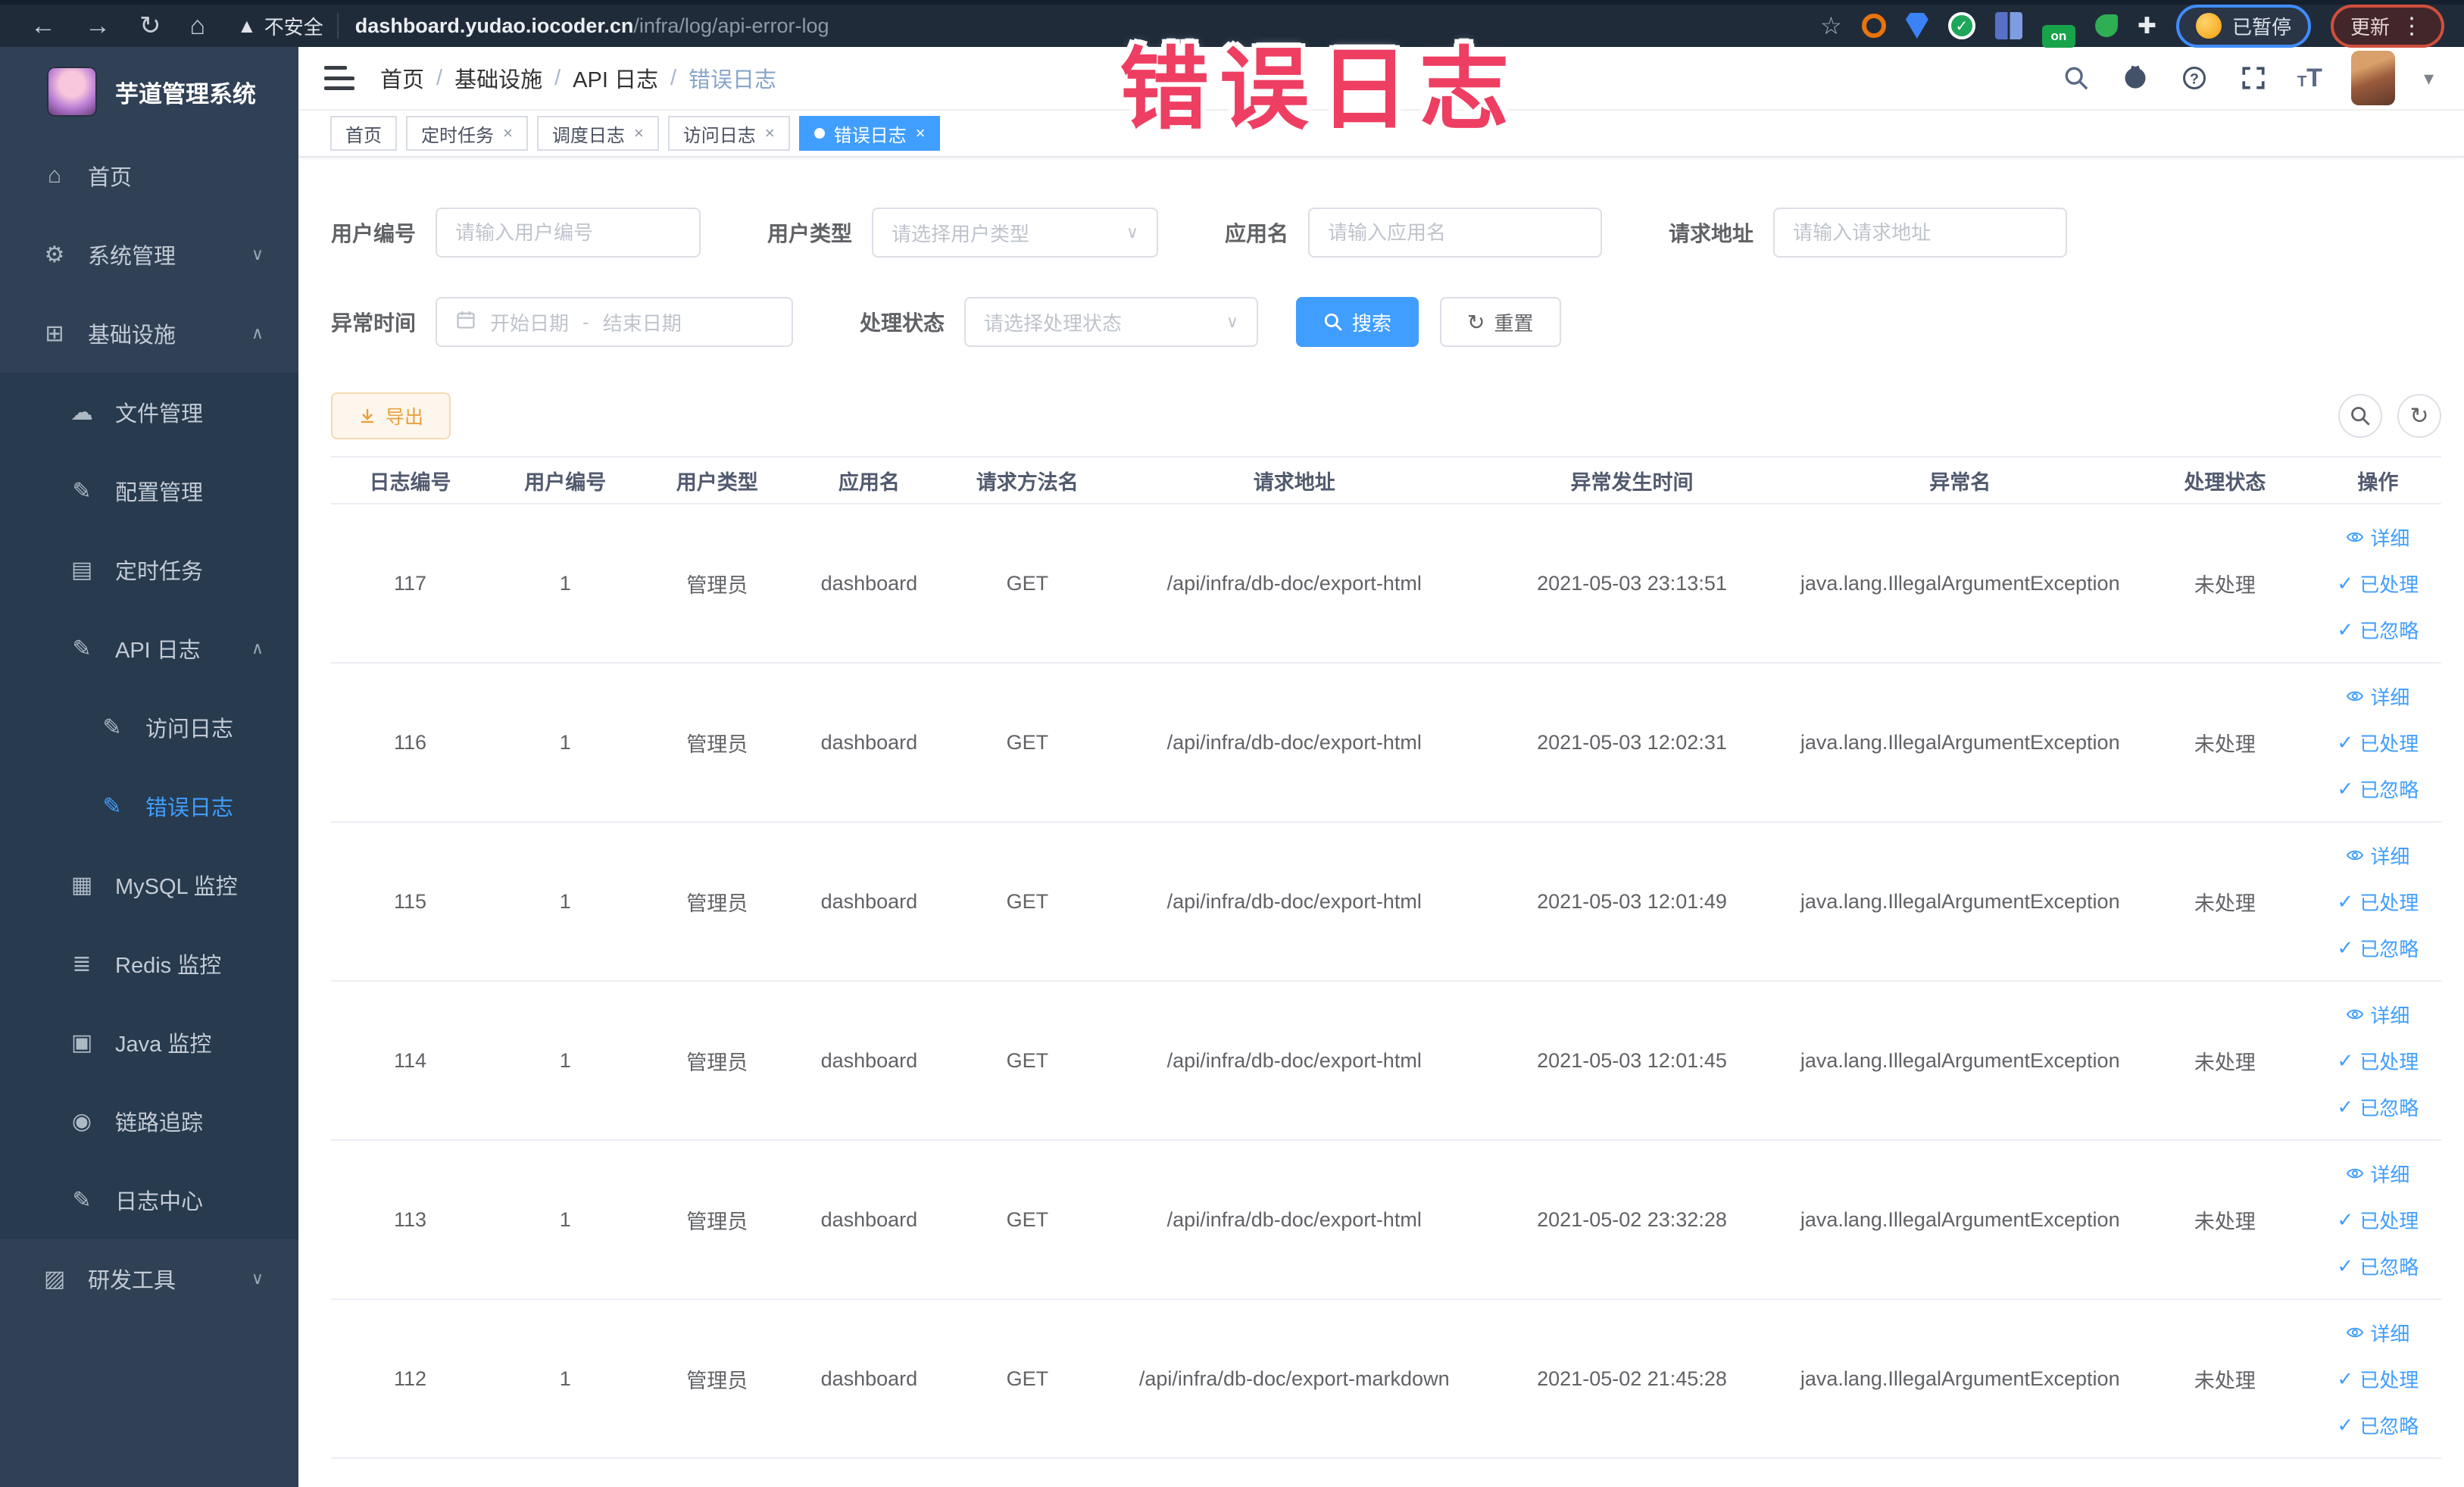  Describe the element at coordinates (728, 133) in the screenshot. I see `tab-access-log: 访问日志 ×` at that location.